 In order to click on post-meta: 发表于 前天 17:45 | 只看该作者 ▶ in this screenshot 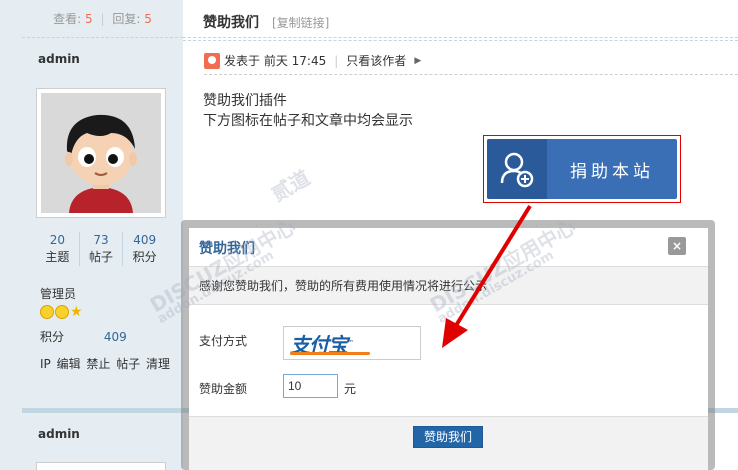, I will do `click(312, 60)`.